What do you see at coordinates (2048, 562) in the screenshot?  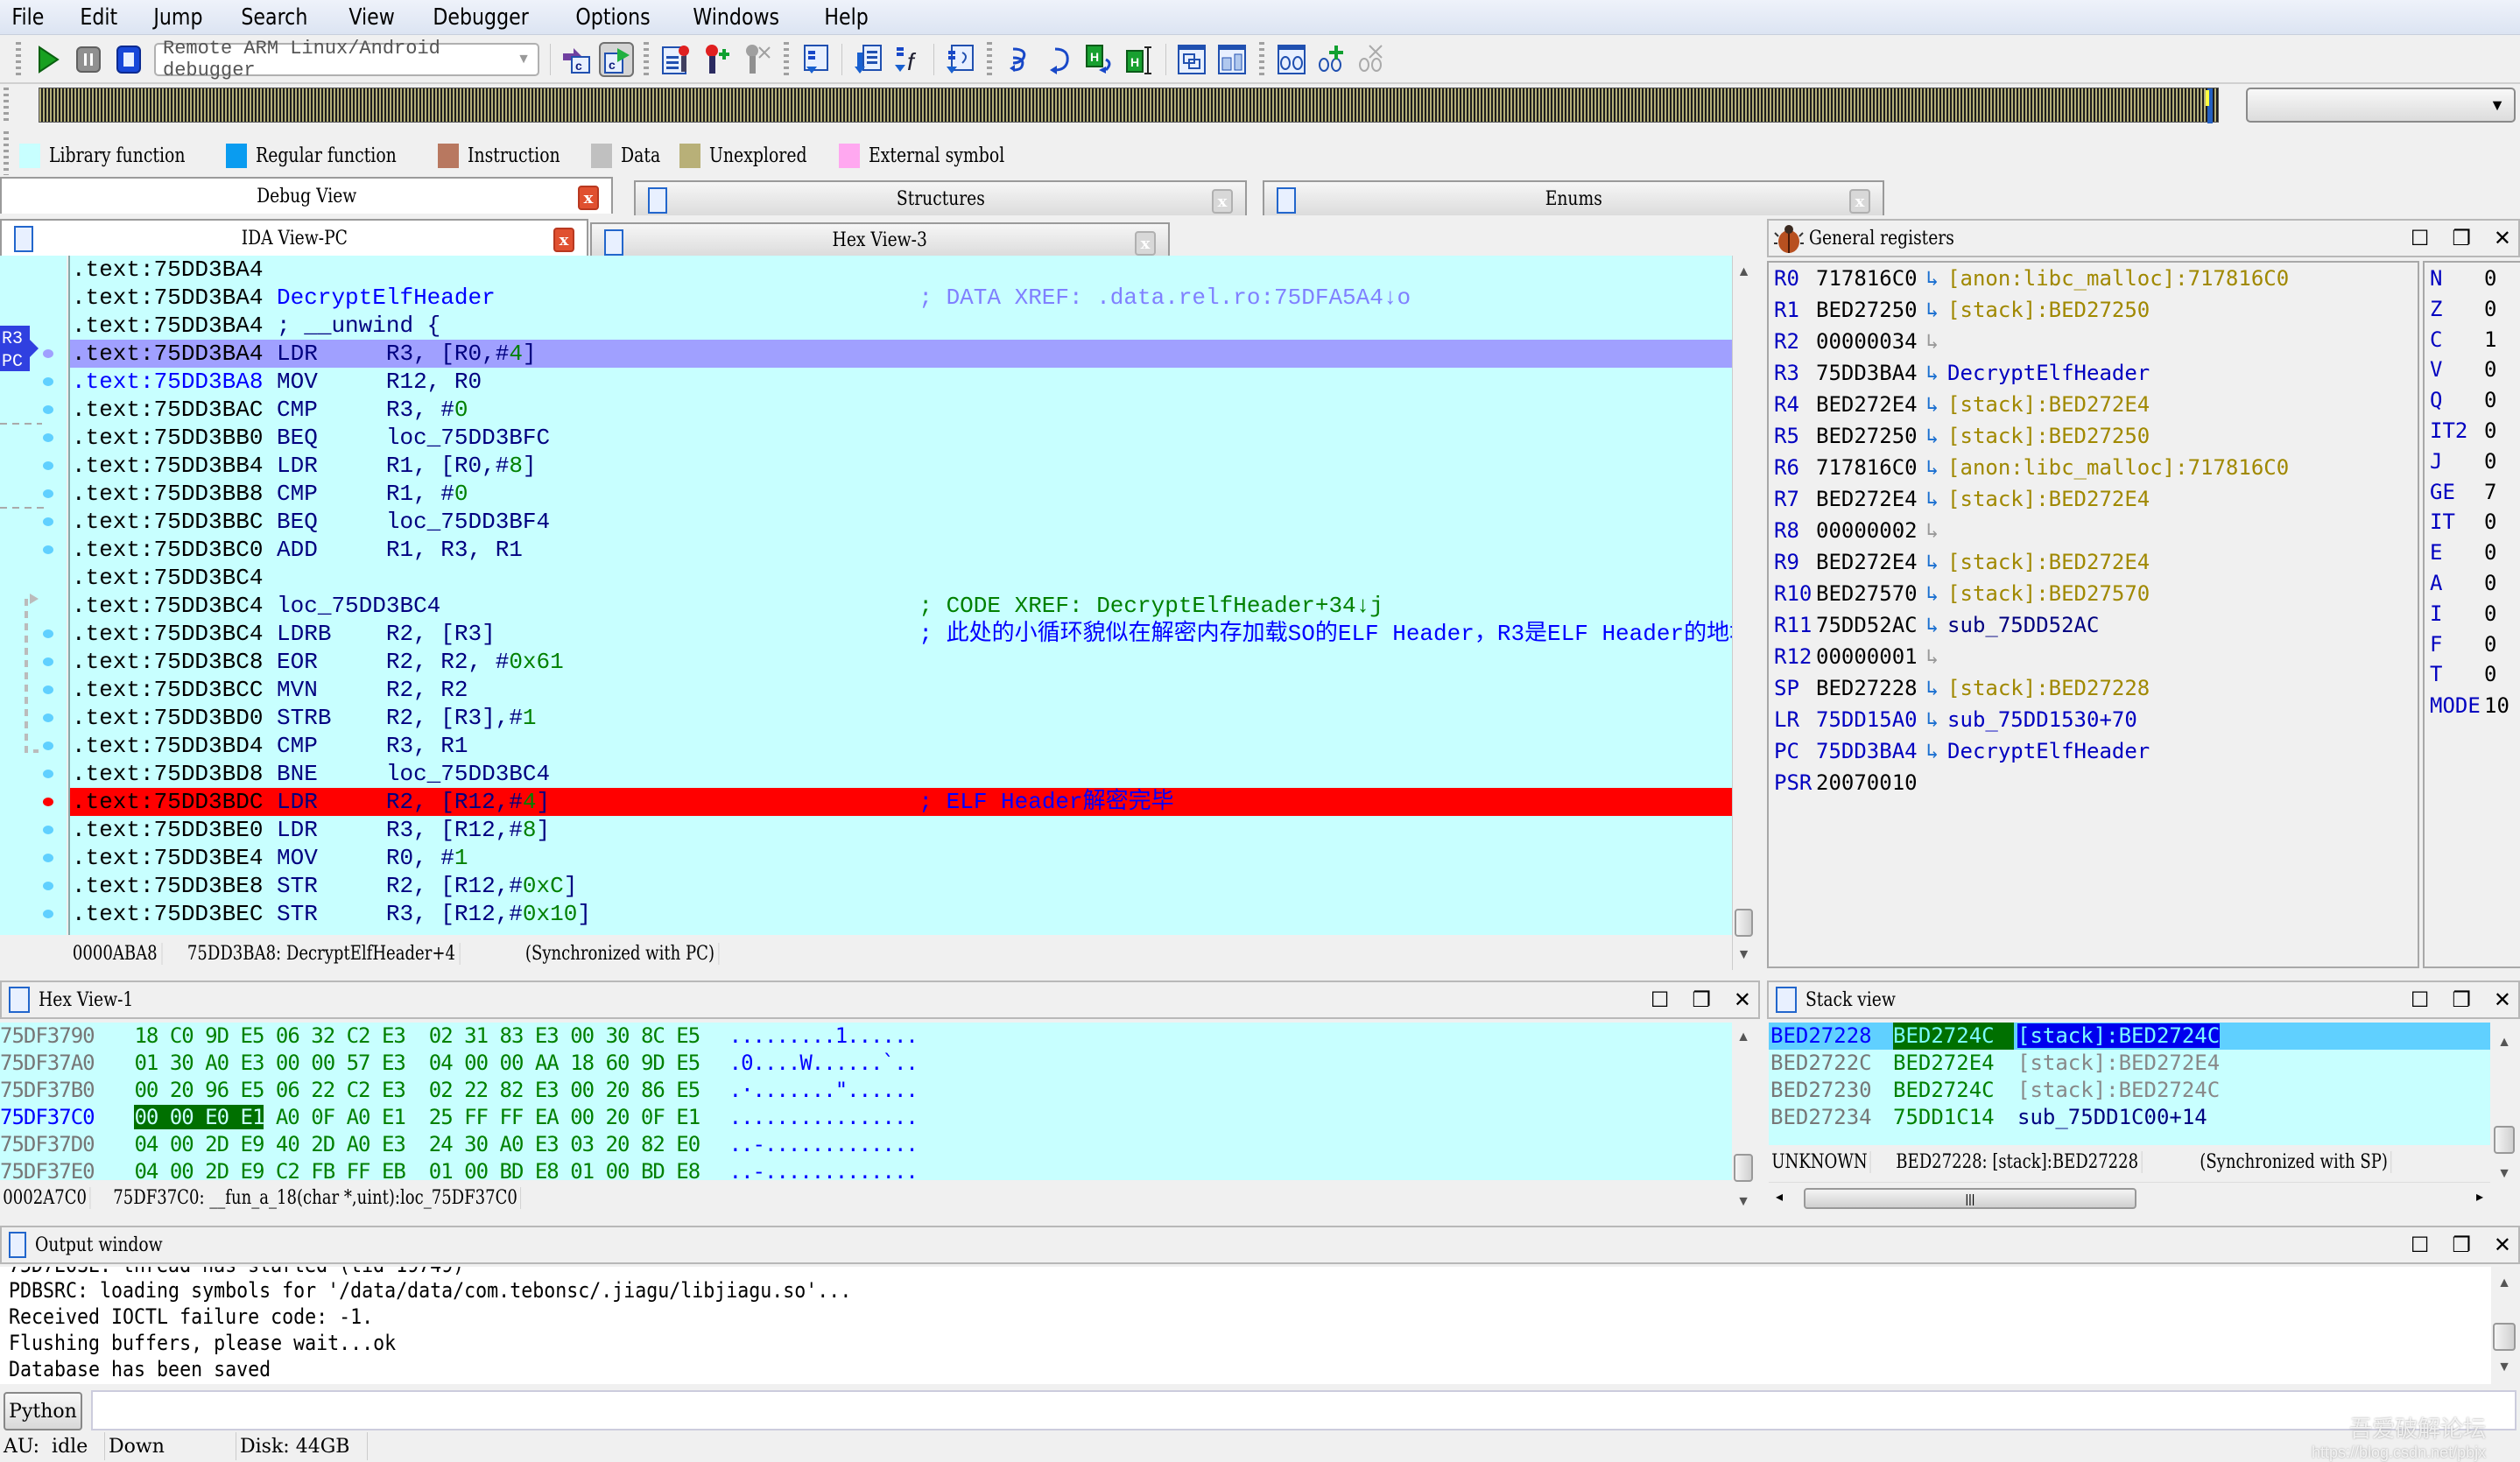 I see `register-target: [stack]:BED272E4` at bounding box center [2048, 562].